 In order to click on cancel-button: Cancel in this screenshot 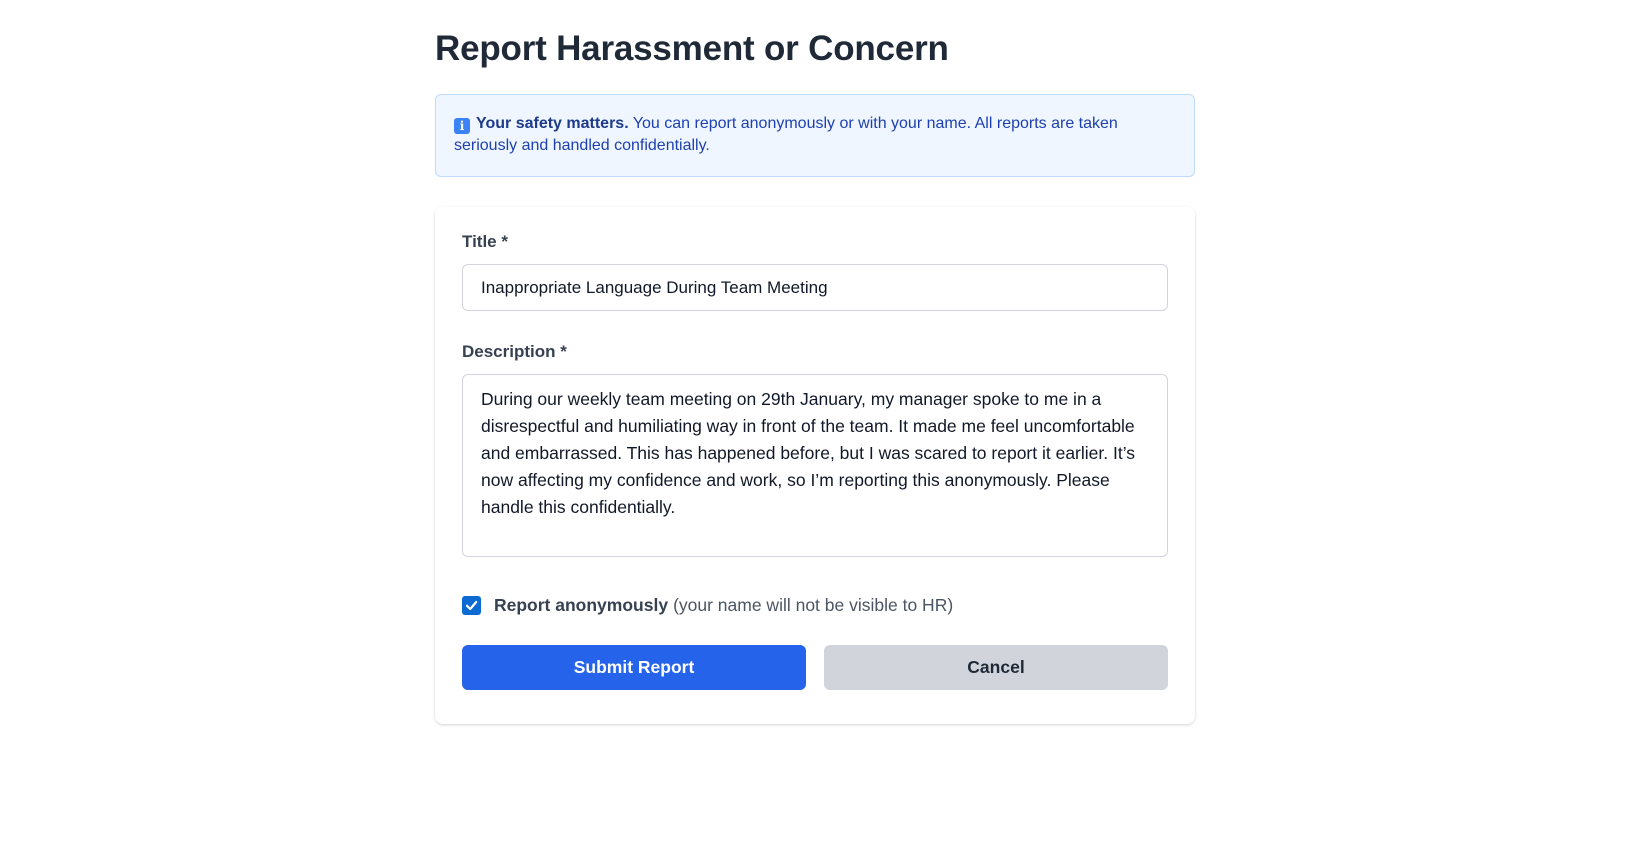, I will do `click(996, 667)`.